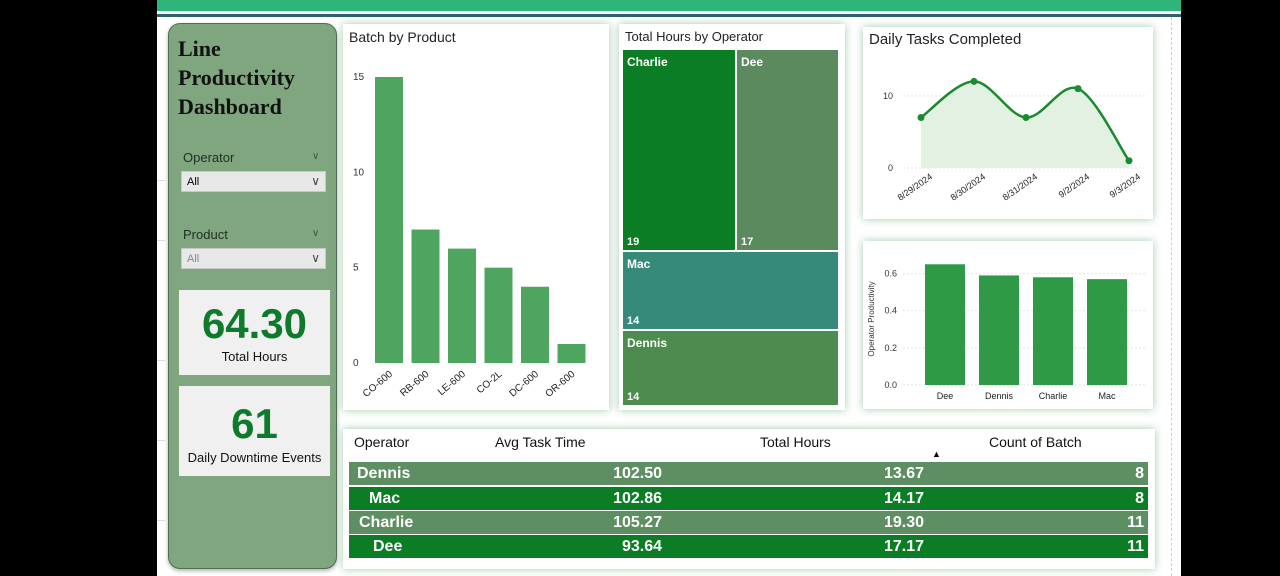 This screenshot has width=1280, height=576. I want to click on top-accent-bar, so click(669, 5).